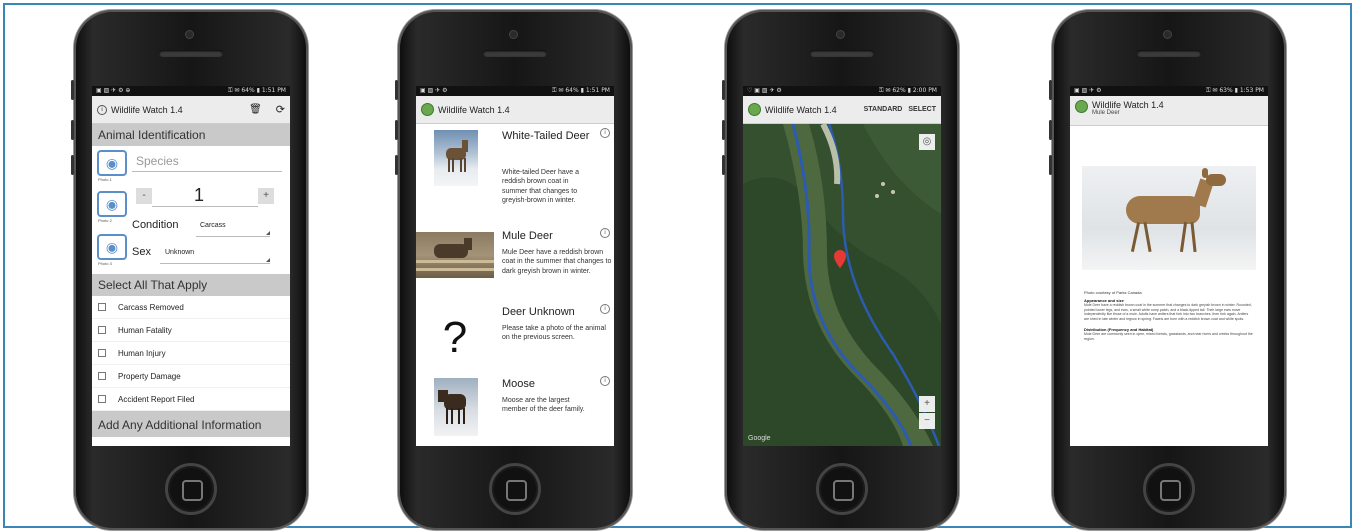  What do you see at coordinates (754, 109) in the screenshot?
I see `app-logo-icon` at bounding box center [754, 109].